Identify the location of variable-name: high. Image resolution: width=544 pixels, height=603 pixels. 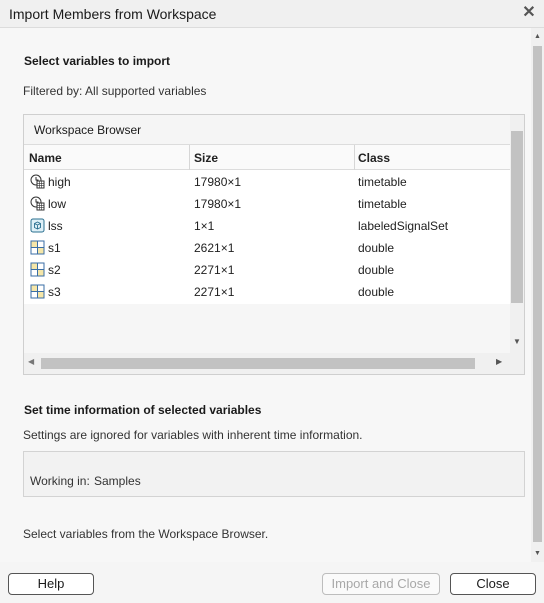
(59, 182).